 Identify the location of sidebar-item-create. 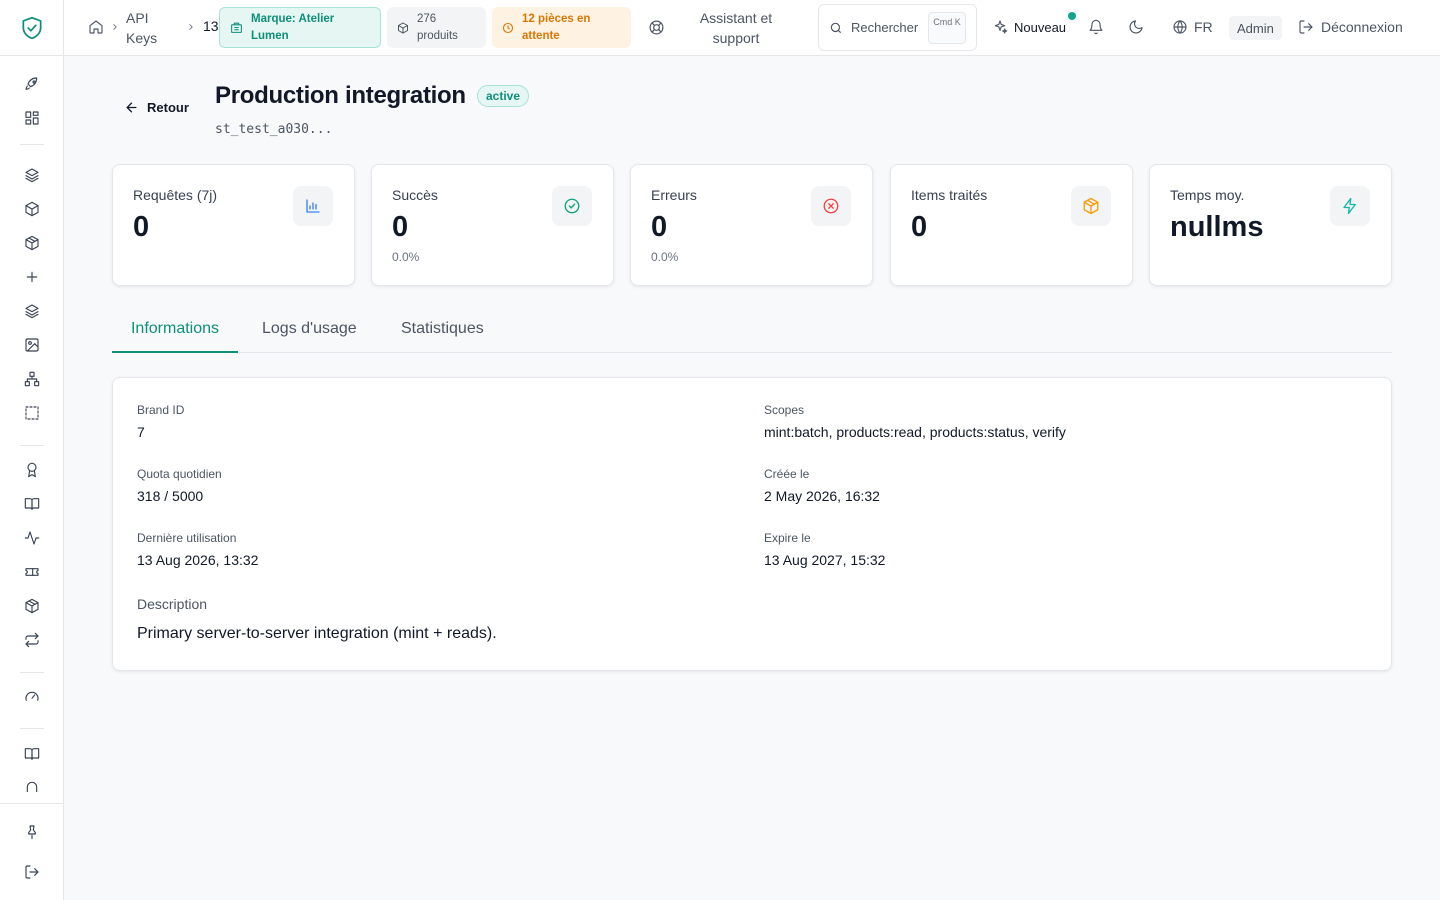
(32, 277).